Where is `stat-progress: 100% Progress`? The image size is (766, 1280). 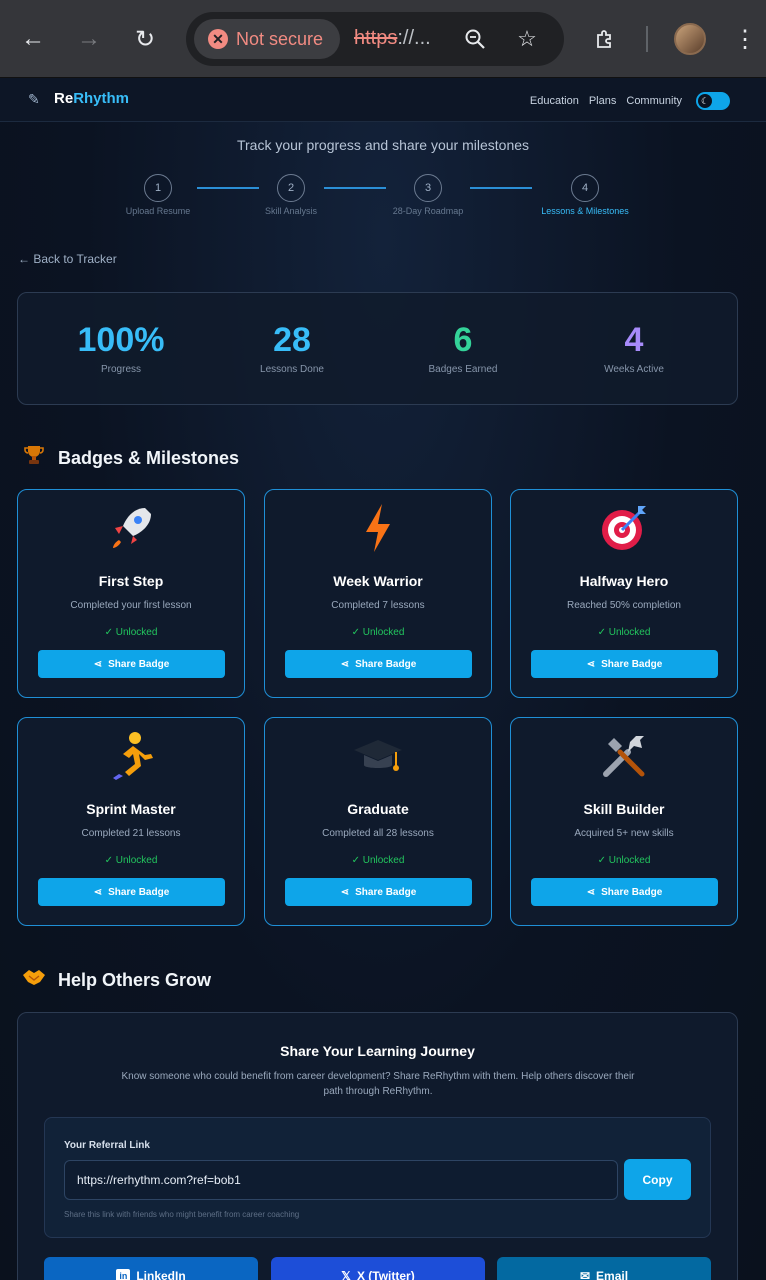 stat-progress: 100% Progress is located at coordinates (121, 348).